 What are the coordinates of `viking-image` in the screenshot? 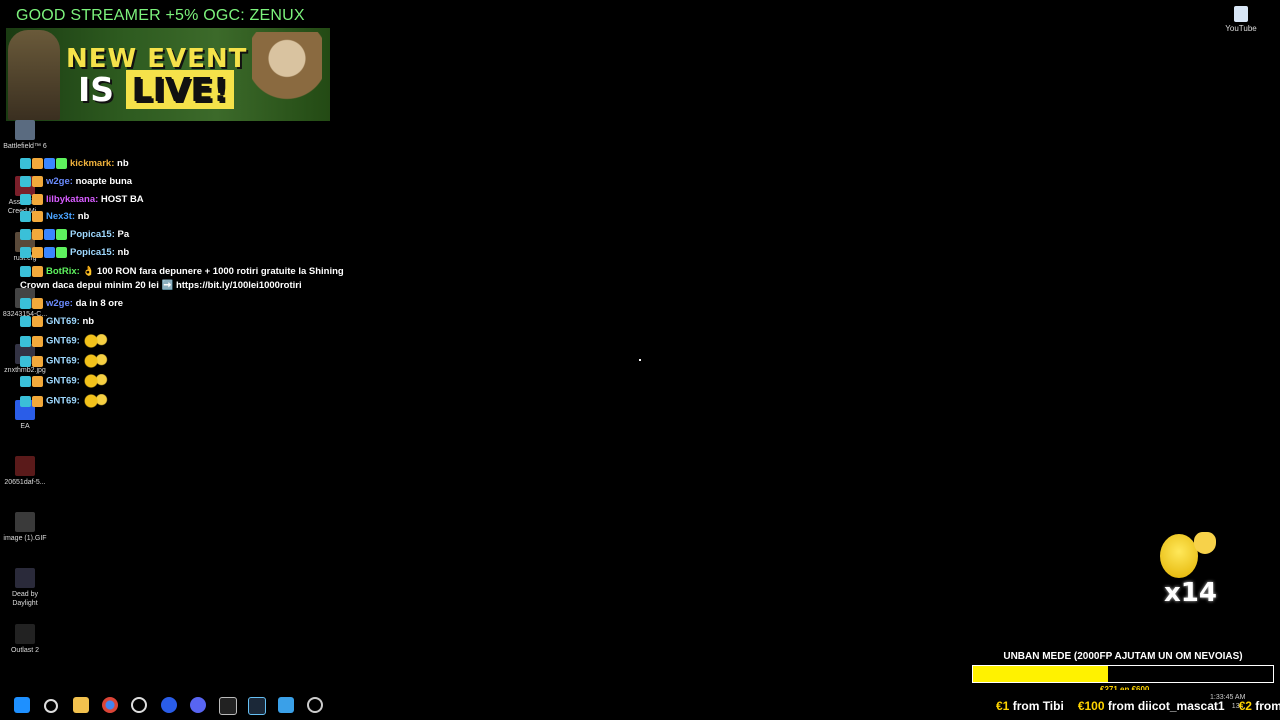 It's located at (287, 76).